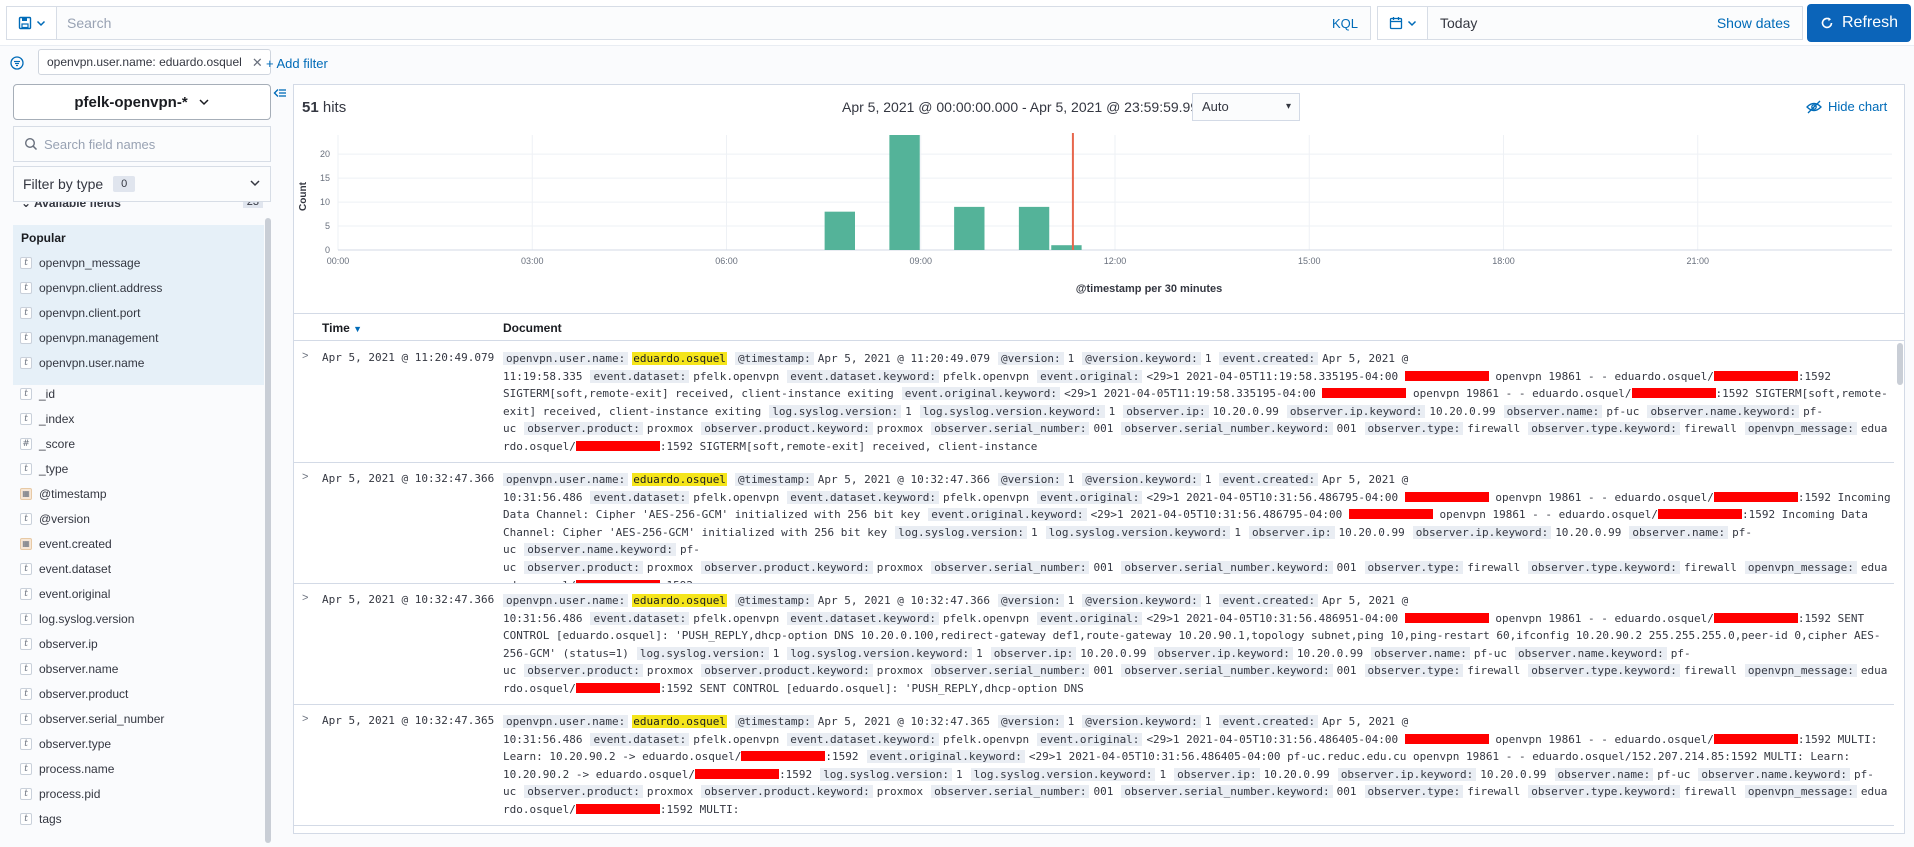 This screenshot has width=1914, height=847. What do you see at coordinates (280, 93) in the screenshot?
I see `collapse-sidebar-icon` at bounding box center [280, 93].